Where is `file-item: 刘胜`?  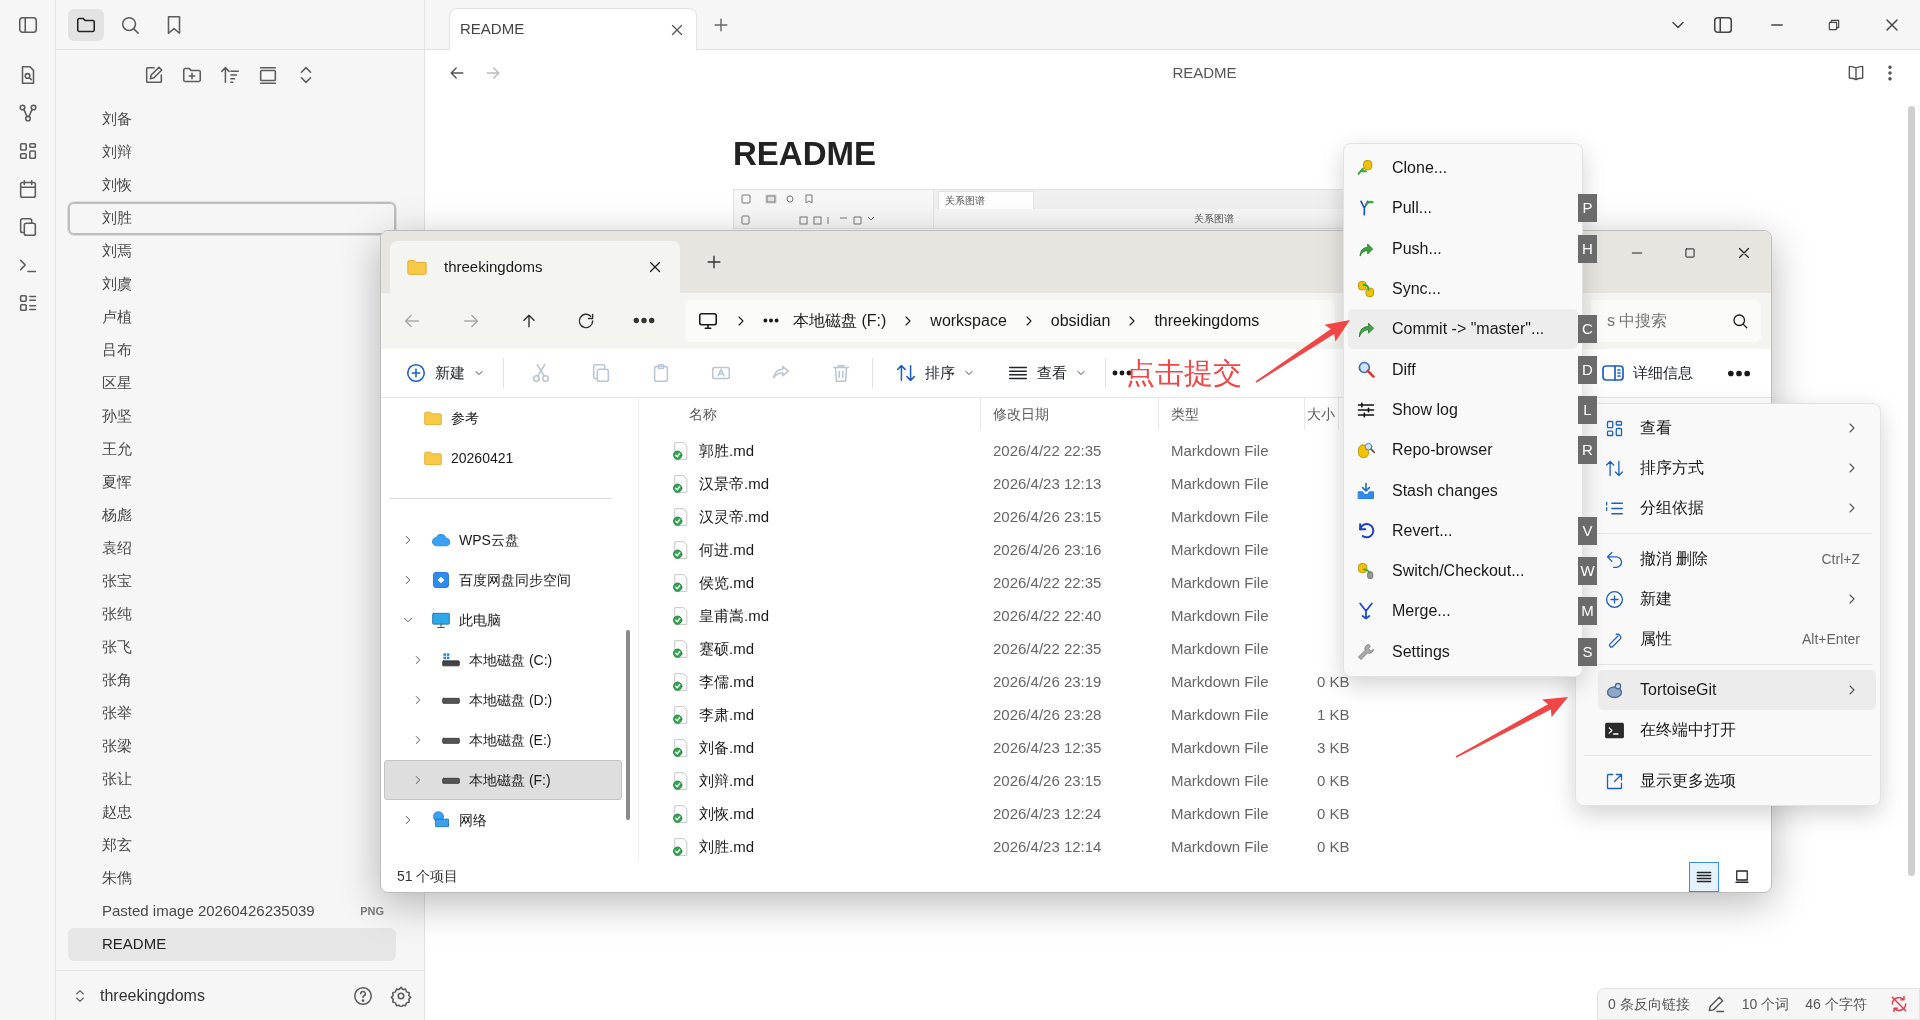
file-item: 刘胜 is located at coordinates (232, 218).